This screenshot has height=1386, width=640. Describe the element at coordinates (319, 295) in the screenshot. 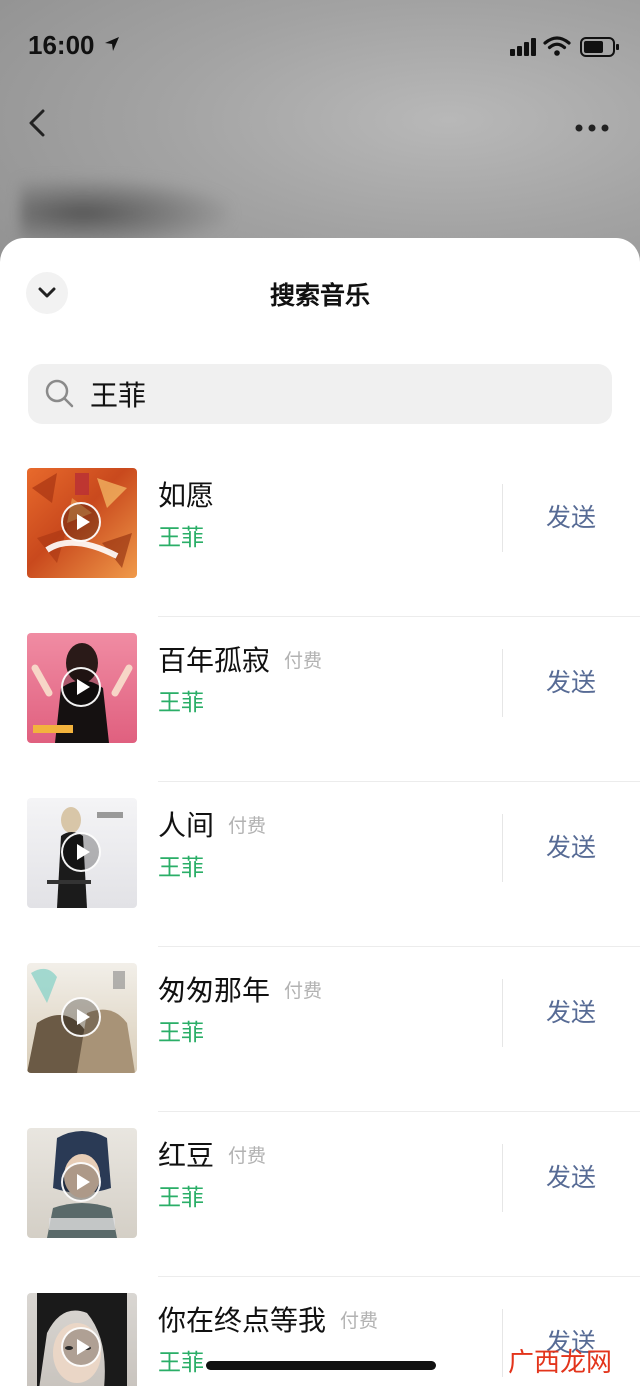

I see `sheet-title: 搜索音乐` at that location.